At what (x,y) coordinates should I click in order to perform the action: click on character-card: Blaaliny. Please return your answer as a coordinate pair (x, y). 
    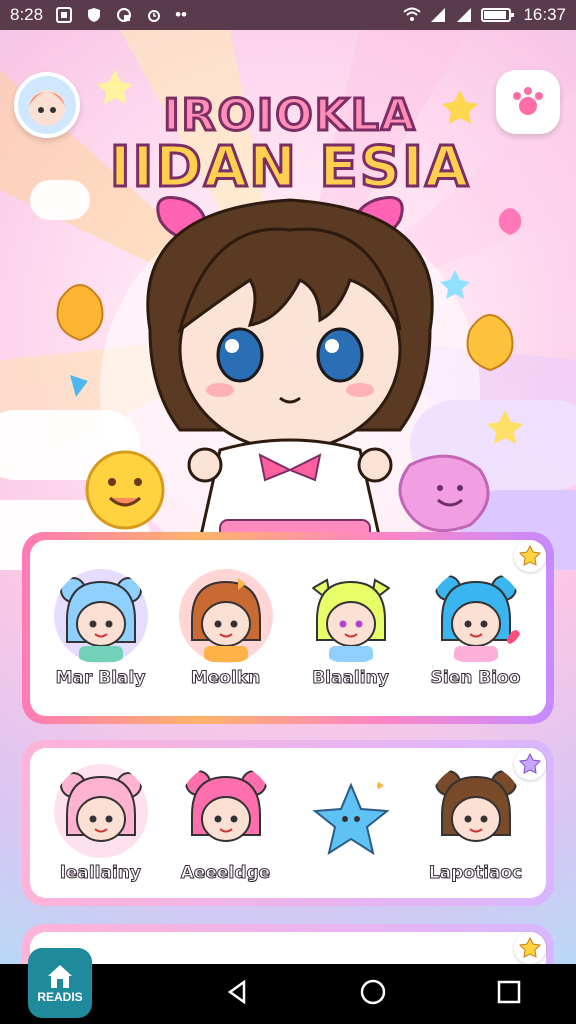
    Looking at the image, I should click on (351, 628).